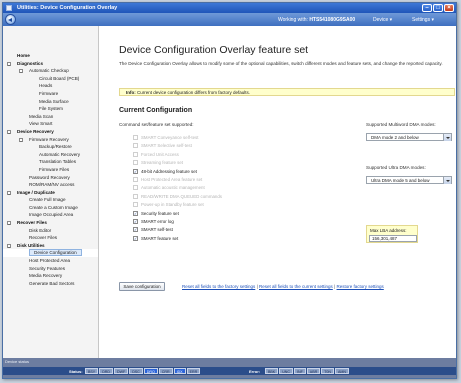  I want to click on sidebar-item: Password Recovery, so click(50, 178).